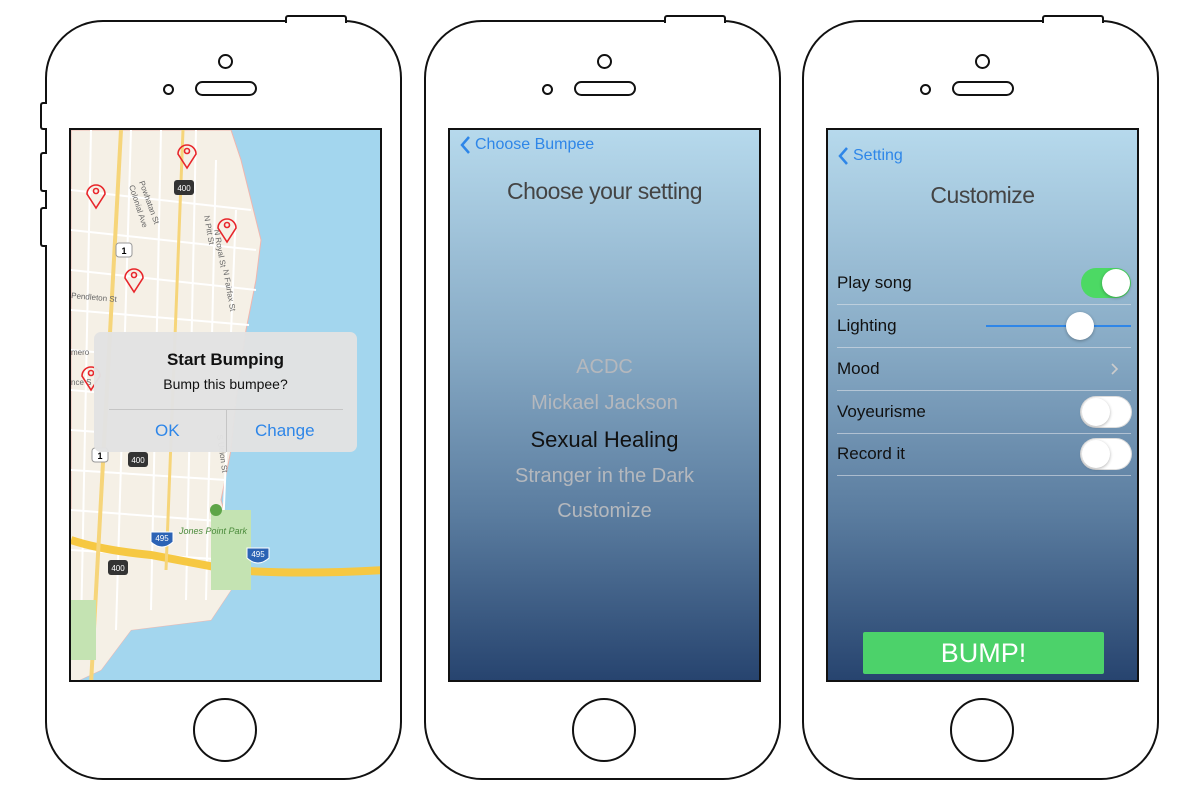  What do you see at coordinates (984, 283) in the screenshot?
I see `row-play-song: Play song` at bounding box center [984, 283].